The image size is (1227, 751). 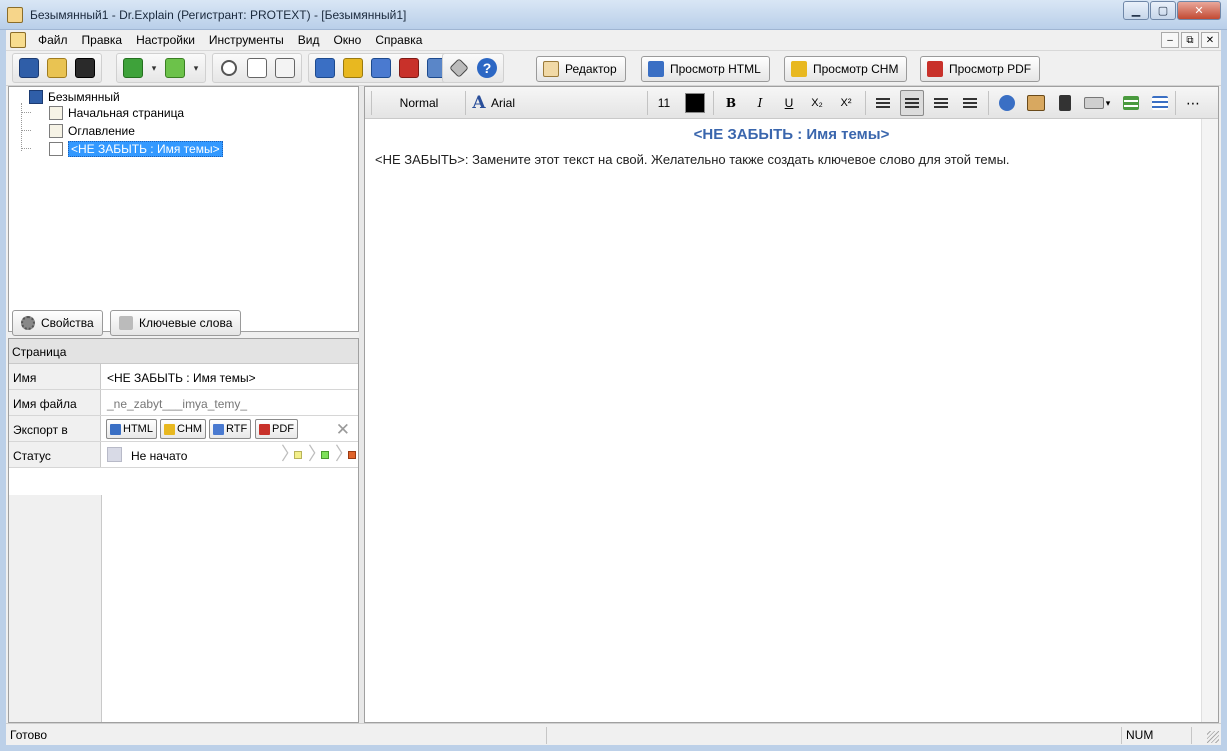 What do you see at coordinates (230, 429) in the screenshot?
I see `export-rtf-toggle: RTF` at bounding box center [230, 429].